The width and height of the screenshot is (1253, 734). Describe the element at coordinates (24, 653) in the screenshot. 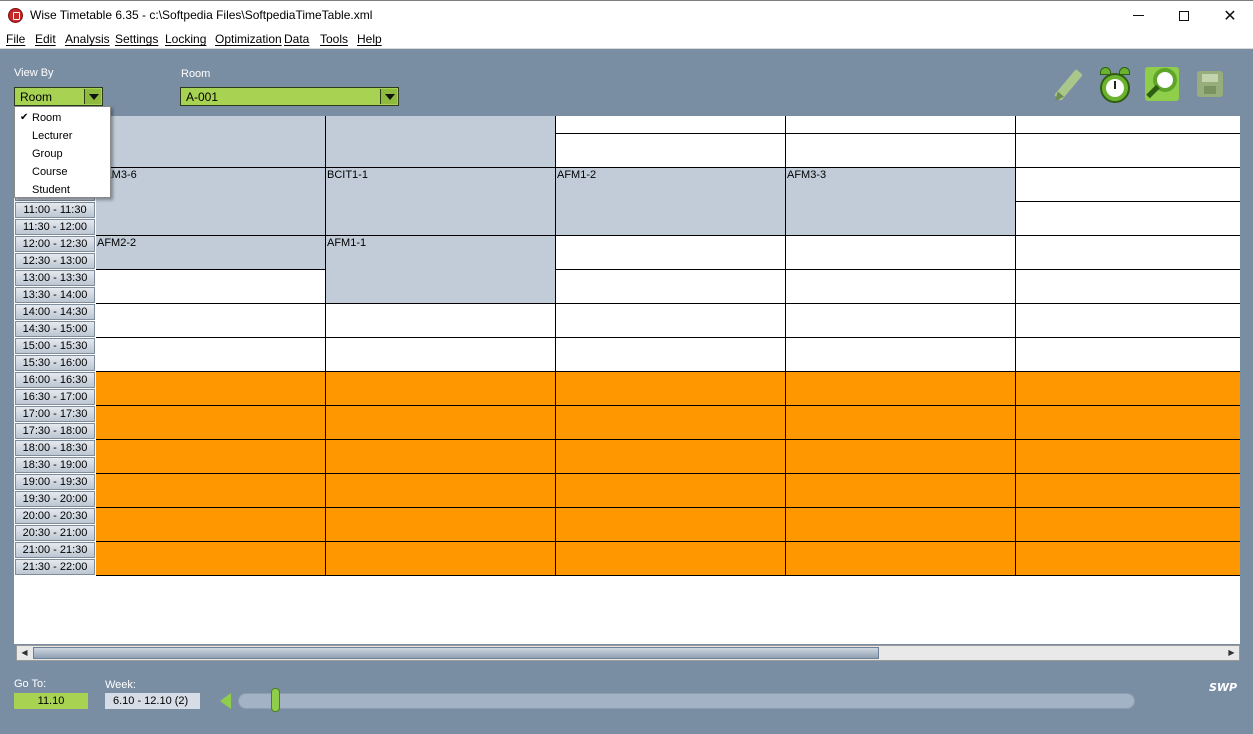

I see `scroll-left-icon: ◀` at that location.